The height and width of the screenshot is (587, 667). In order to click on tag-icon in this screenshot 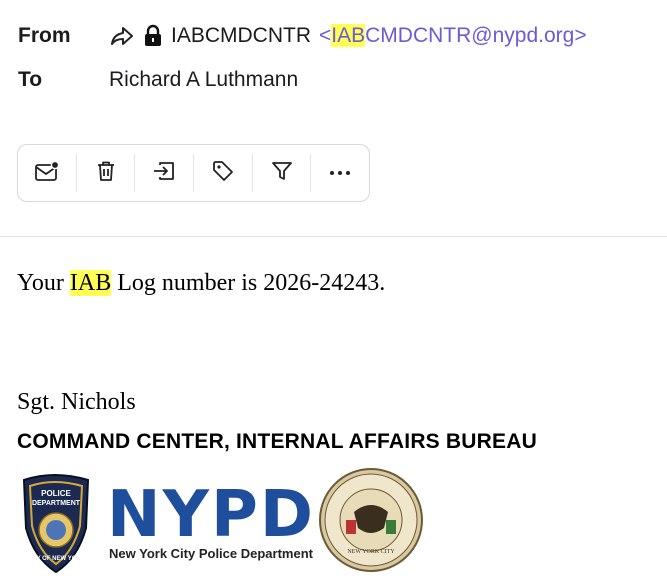, I will do `click(223, 173)`.